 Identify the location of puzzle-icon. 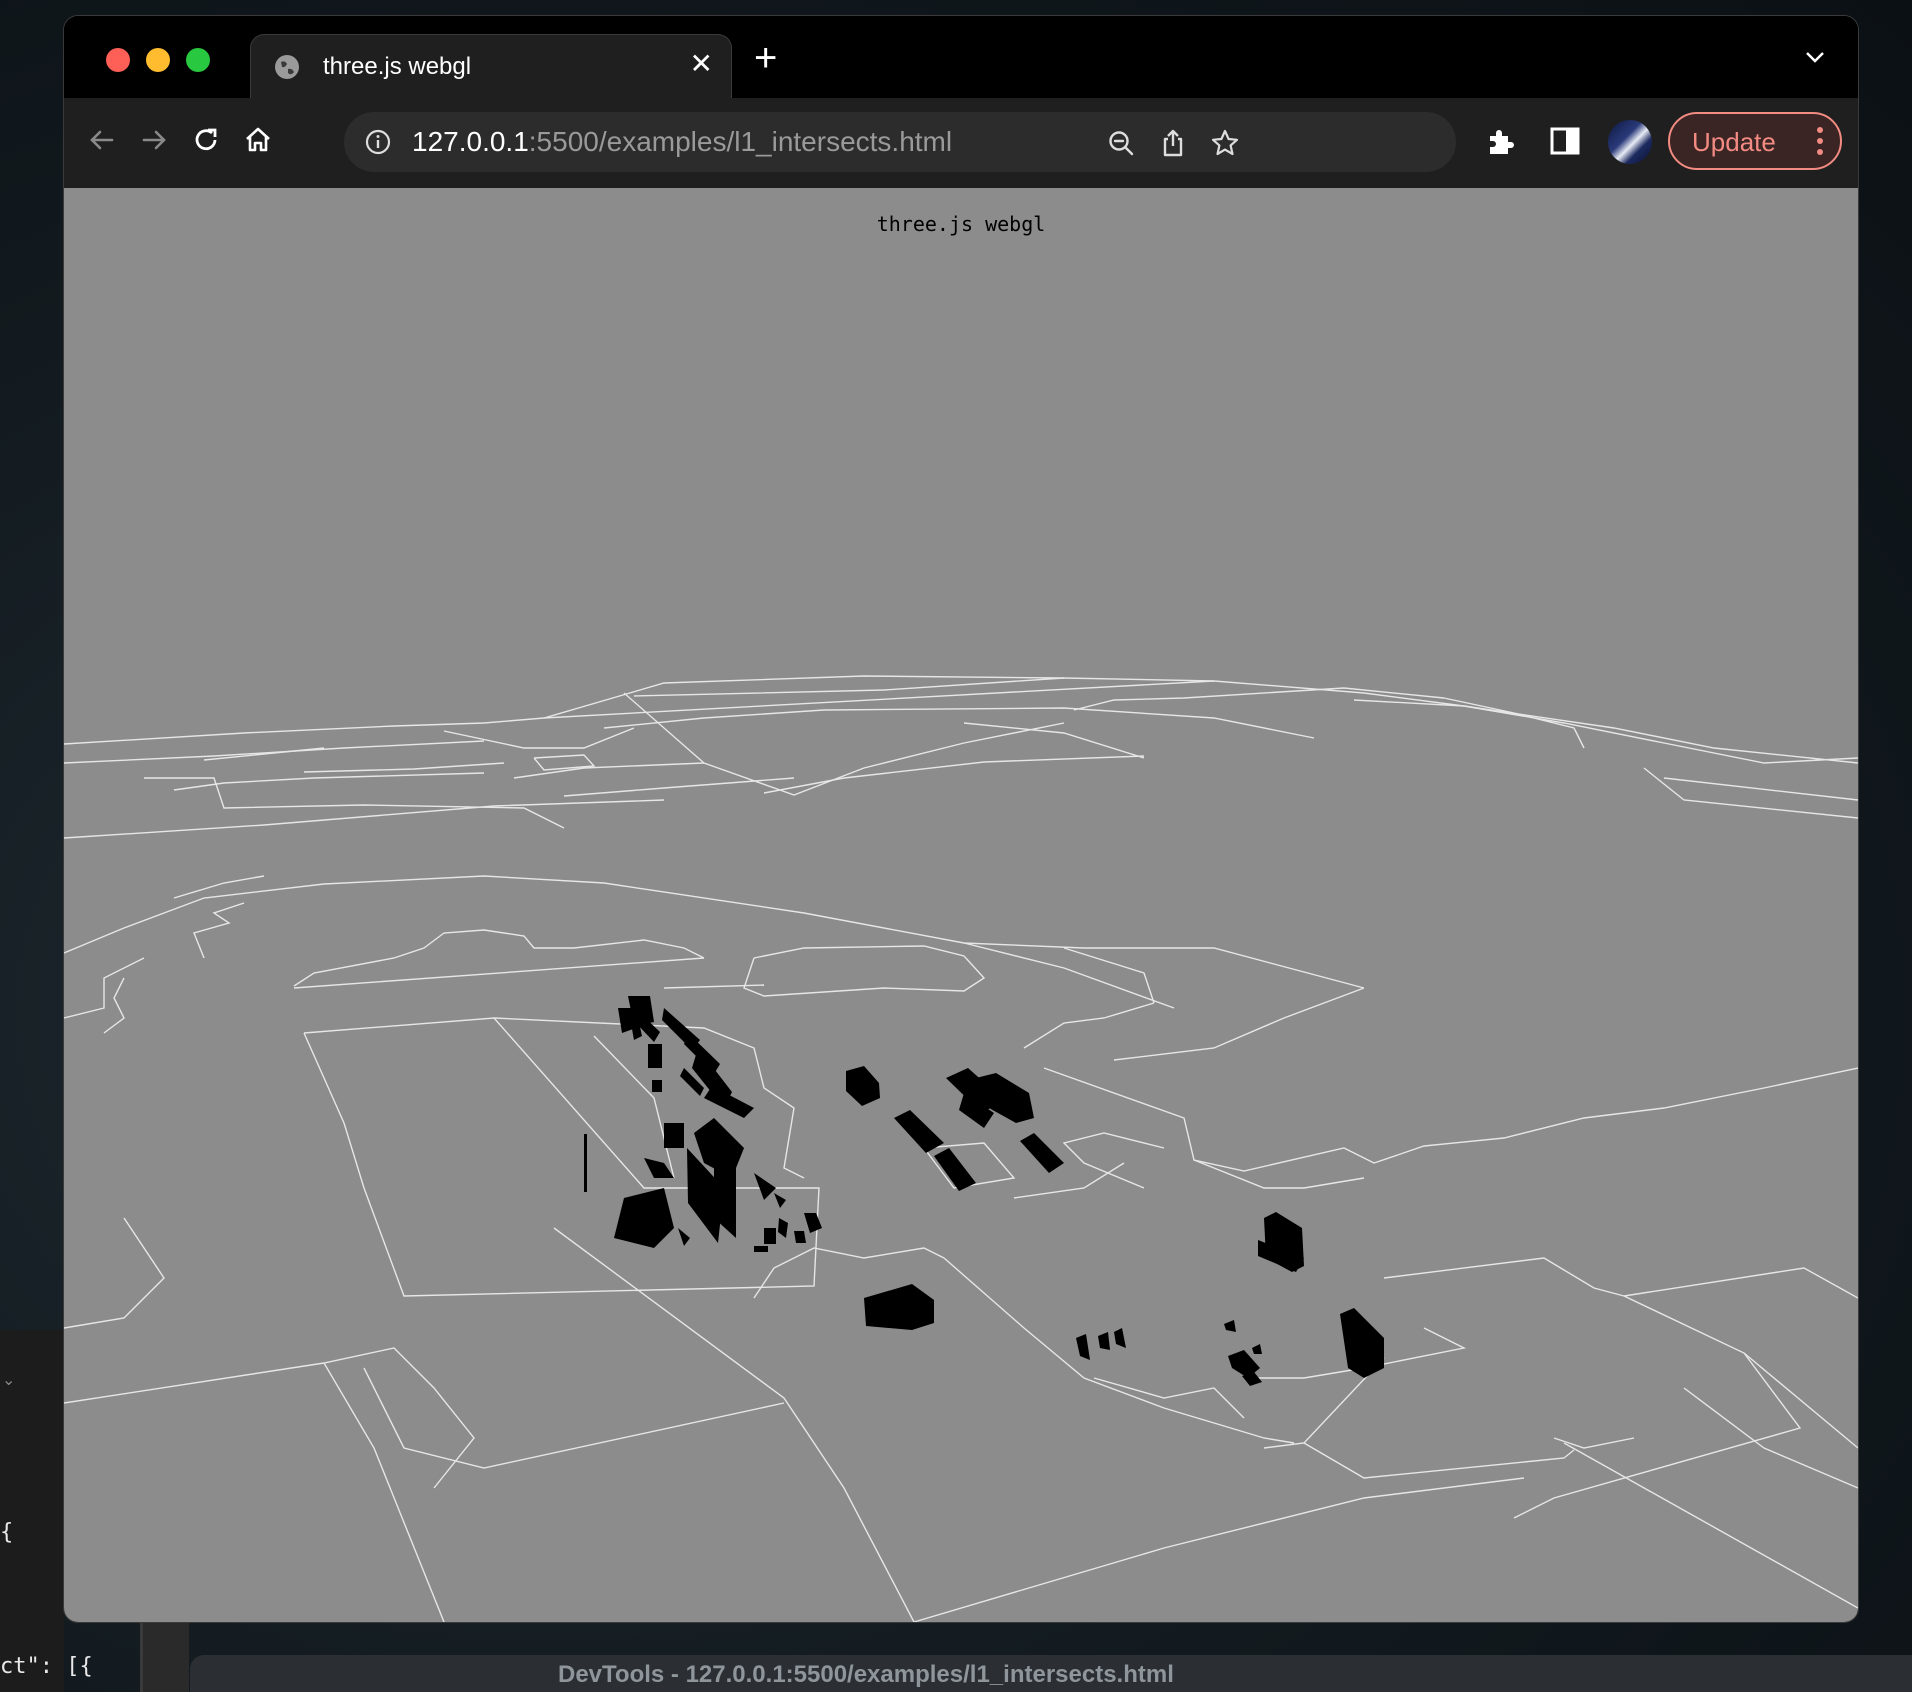
(1501, 141).